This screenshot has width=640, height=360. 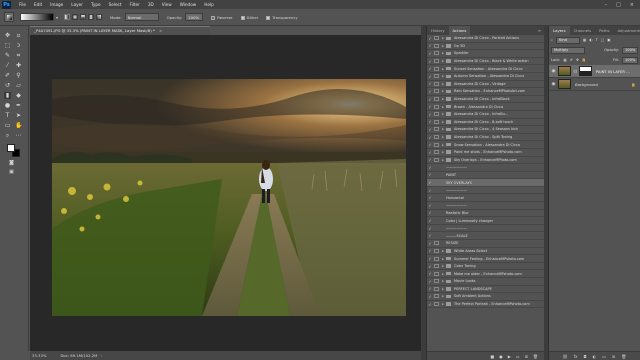 I want to click on action-row: ✓ PAINT, so click(x=485, y=176).